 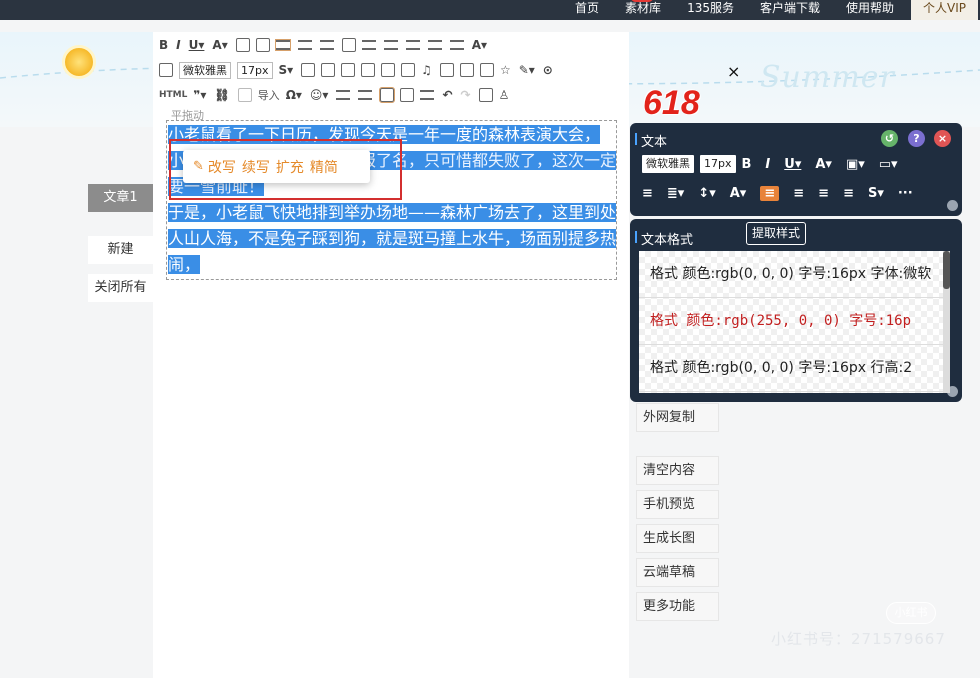 What do you see at coordinates (348, 70) in the screenshot?
I see `document-icon` at bounding box center [348, 70].